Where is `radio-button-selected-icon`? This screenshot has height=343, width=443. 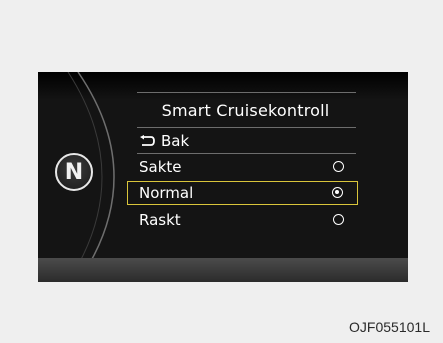
radio-button-selected-icon is located at coordinates (337, 192).